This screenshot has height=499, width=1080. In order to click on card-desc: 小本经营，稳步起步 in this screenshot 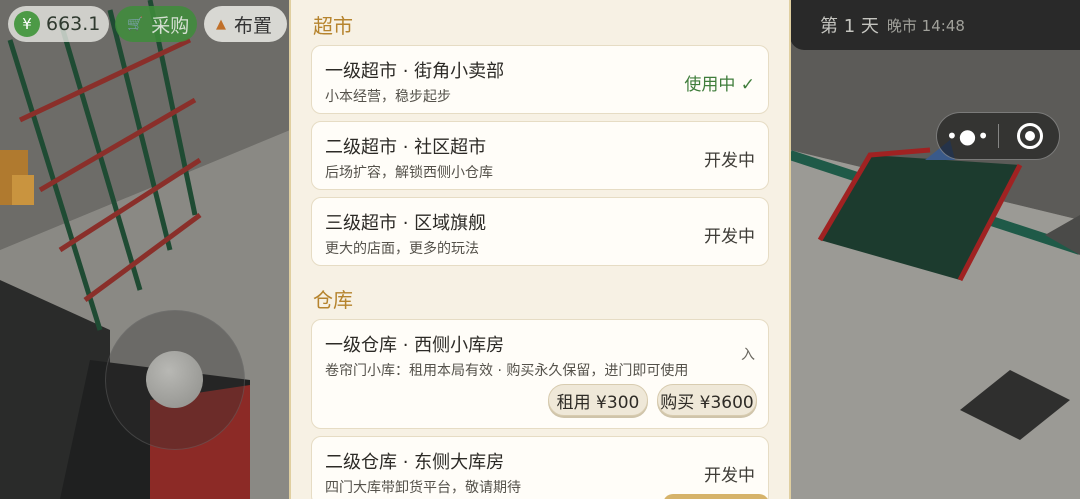, I will do `click(388, 97)`.